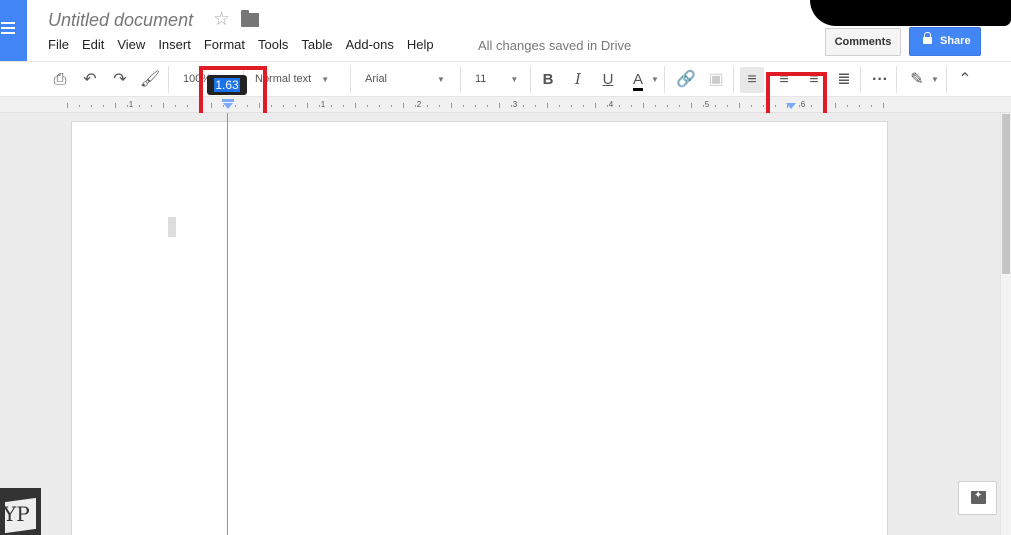 Image resolution: width=1011 pixels, height=535 pixels. Describe the element at coordinates (965, 79) in the screenshot. I see `collapse-chevron-icon: ⌃` at that location.